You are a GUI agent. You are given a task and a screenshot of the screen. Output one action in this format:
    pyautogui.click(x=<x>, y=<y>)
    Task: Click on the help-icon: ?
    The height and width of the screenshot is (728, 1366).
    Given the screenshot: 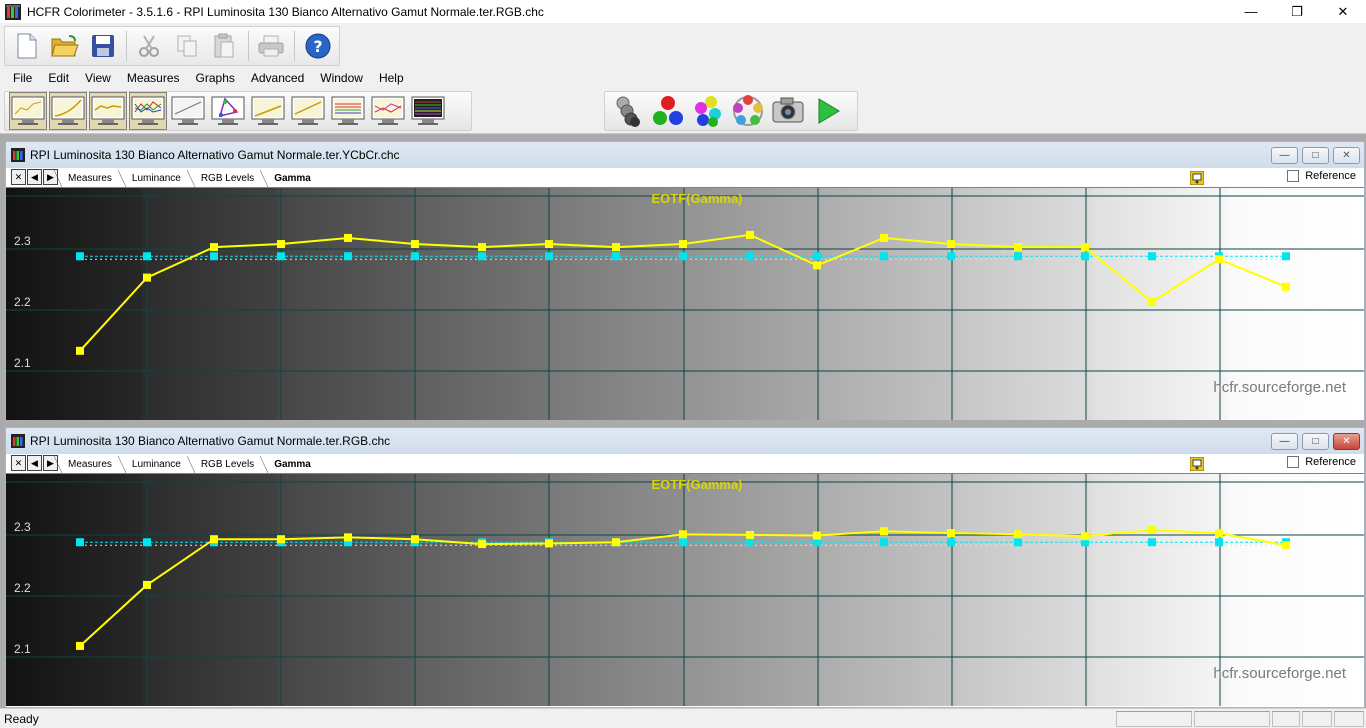 What is the action you would take?
    pyautogui.click(x=317, y=46)
    